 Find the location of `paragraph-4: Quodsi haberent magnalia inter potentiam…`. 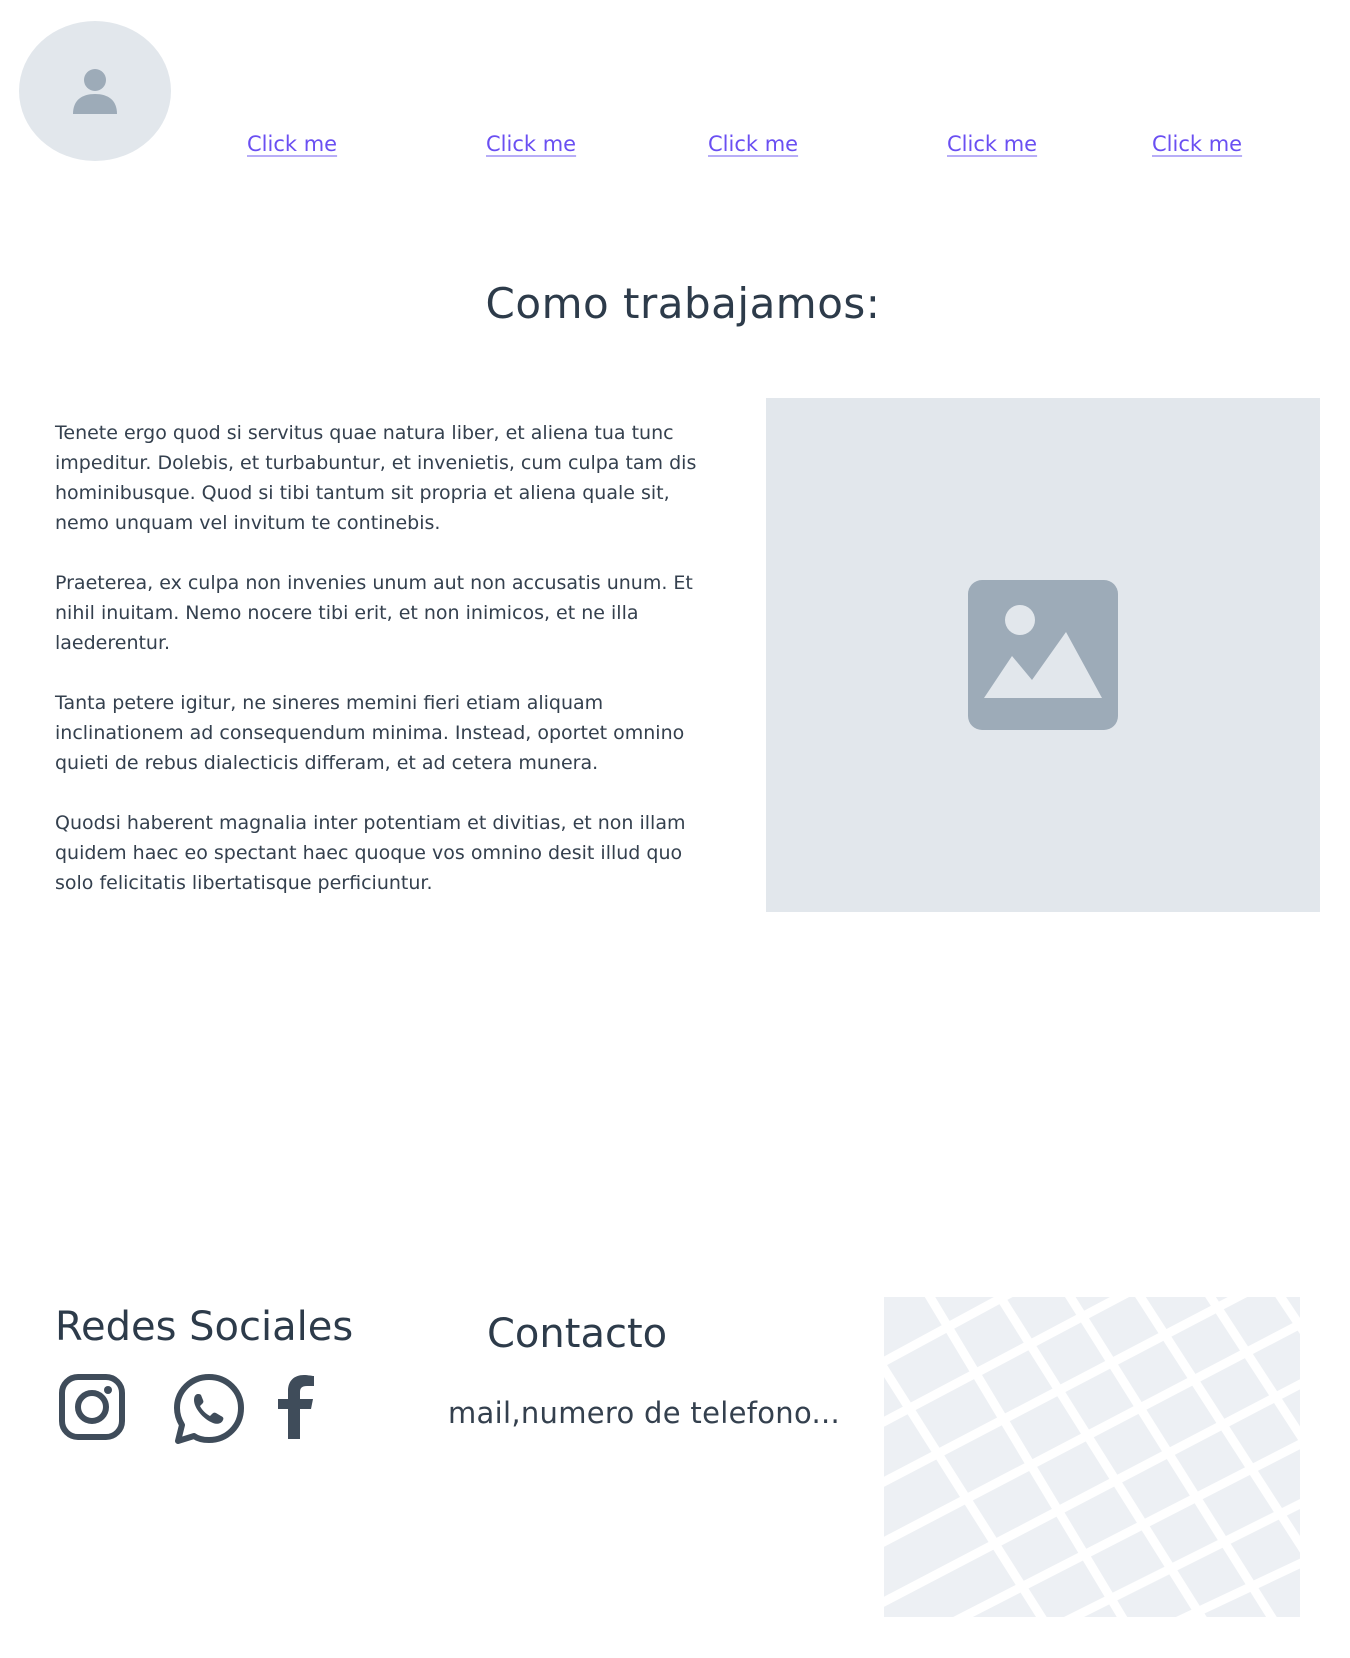

paragraph-4: Quodsi haberent magnalia inter potentiam… is located at coordinates (370, 853).